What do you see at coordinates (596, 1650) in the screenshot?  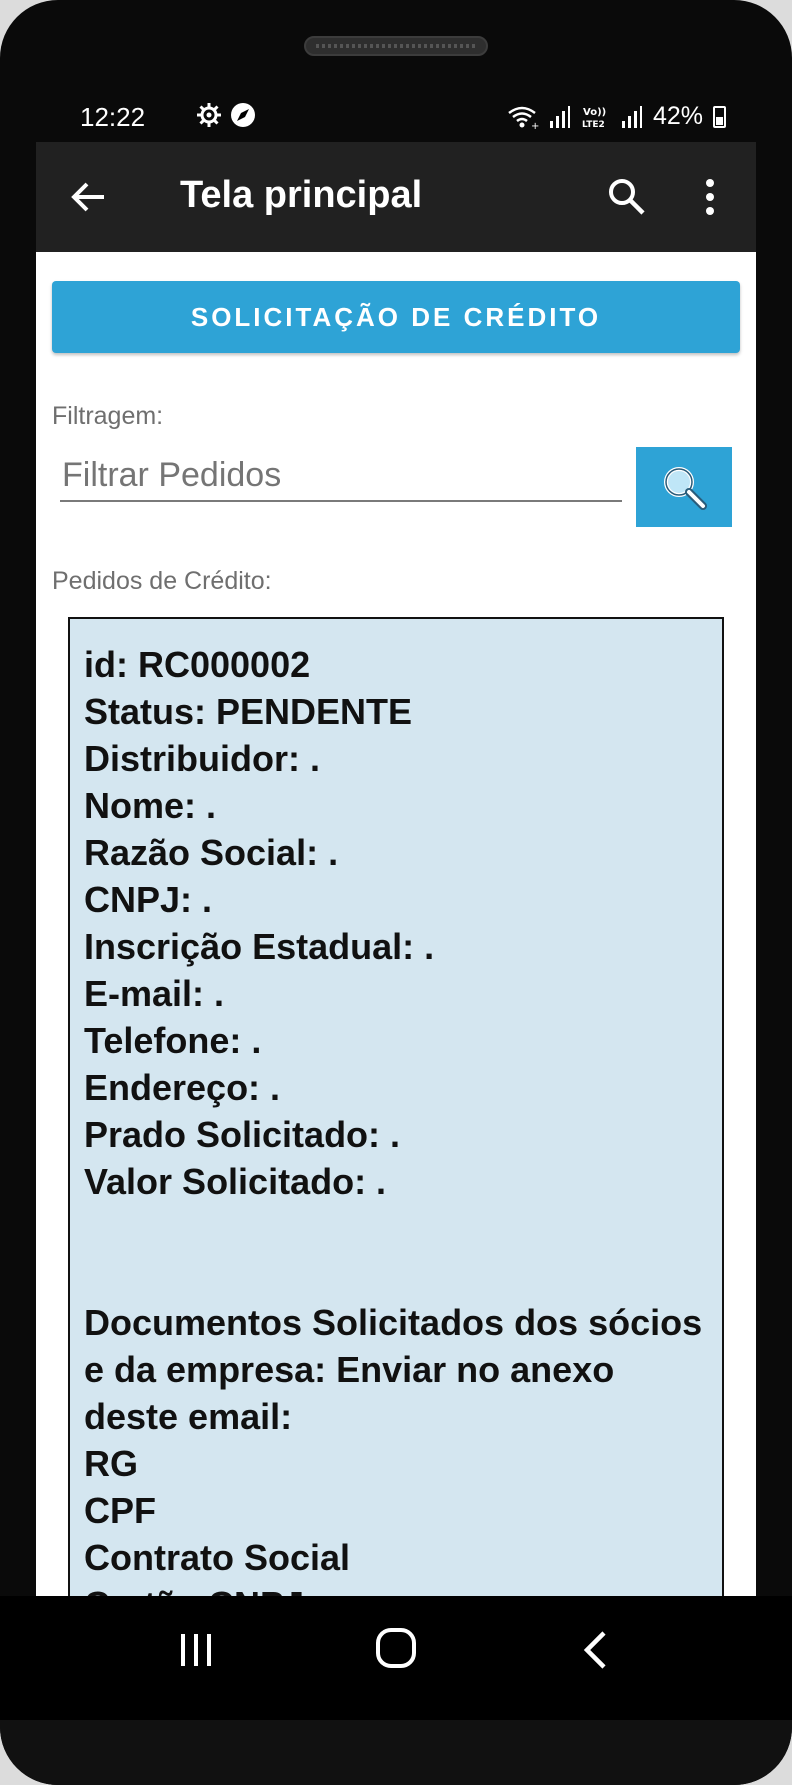 I see `back-icon` at bounding box center [596, 1650].